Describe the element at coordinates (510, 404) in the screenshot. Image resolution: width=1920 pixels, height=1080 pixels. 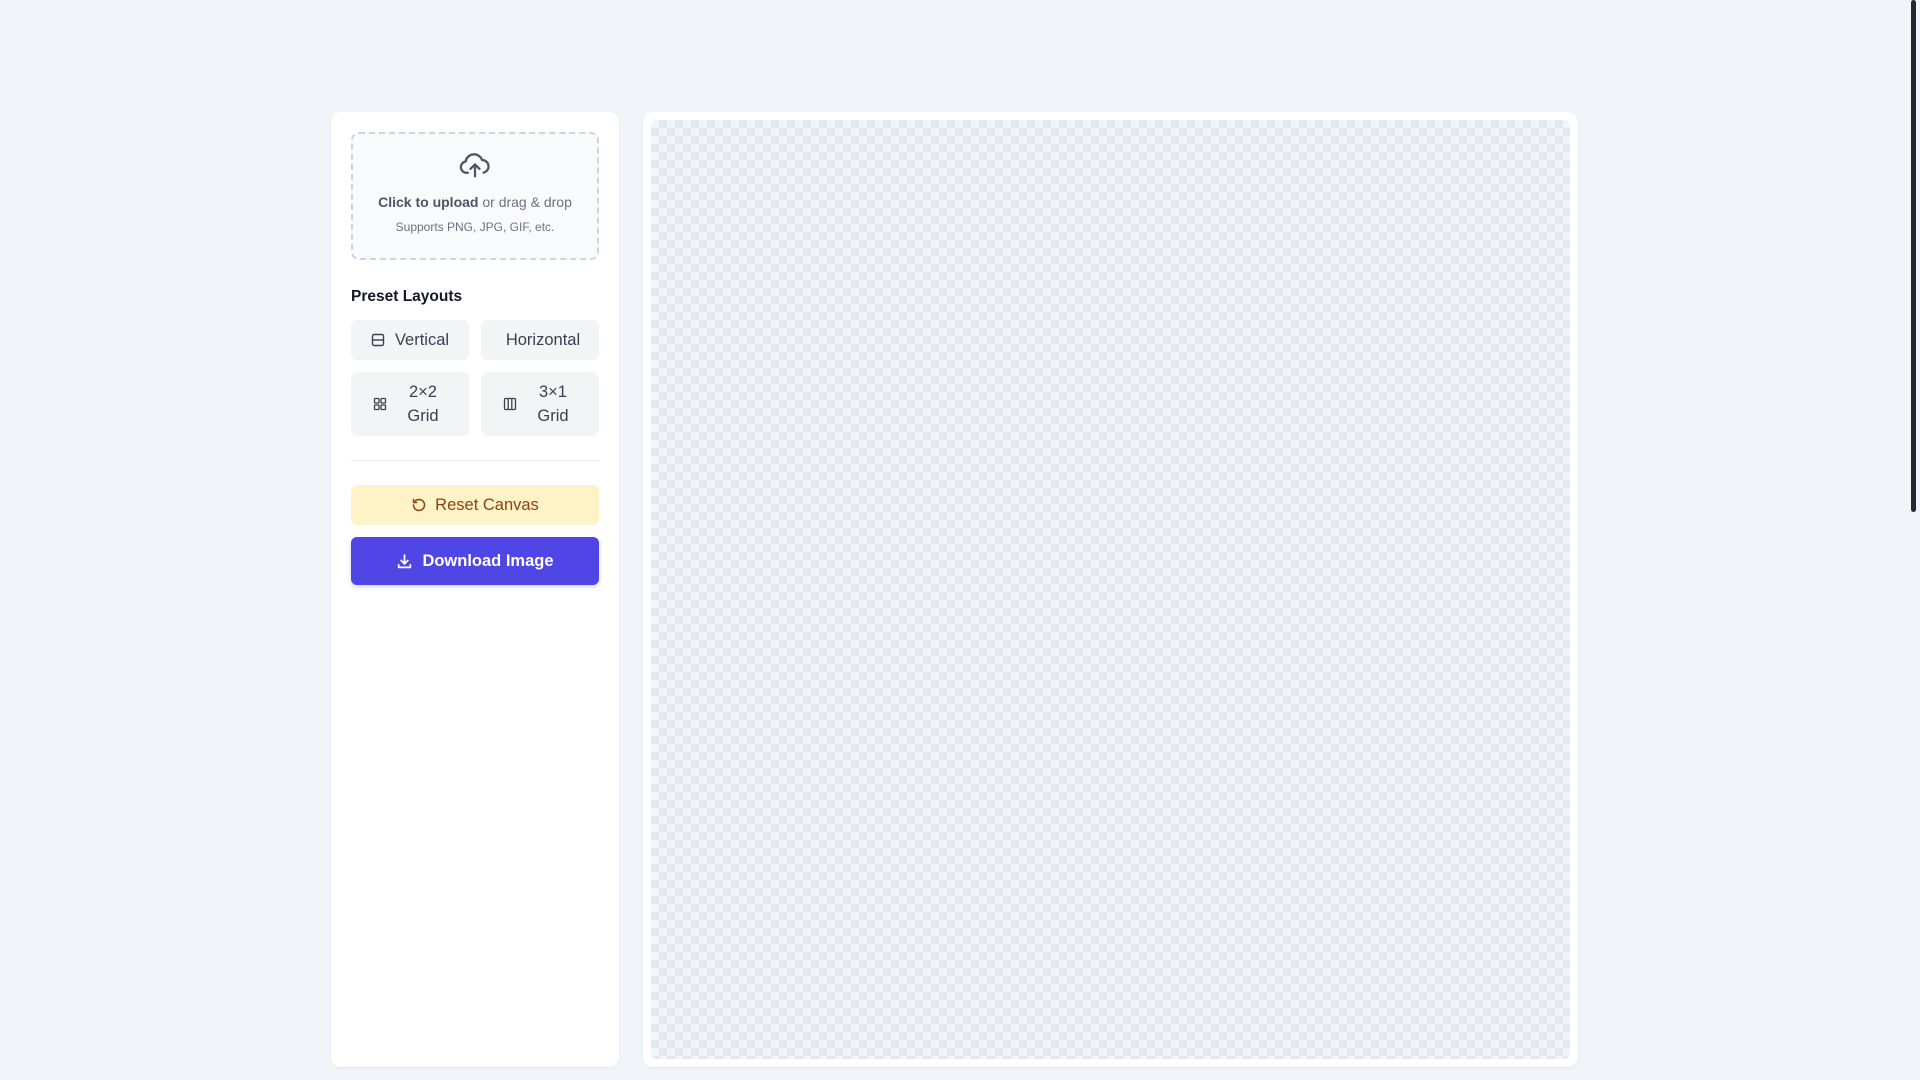
I see `three-columns-icon` at that location.